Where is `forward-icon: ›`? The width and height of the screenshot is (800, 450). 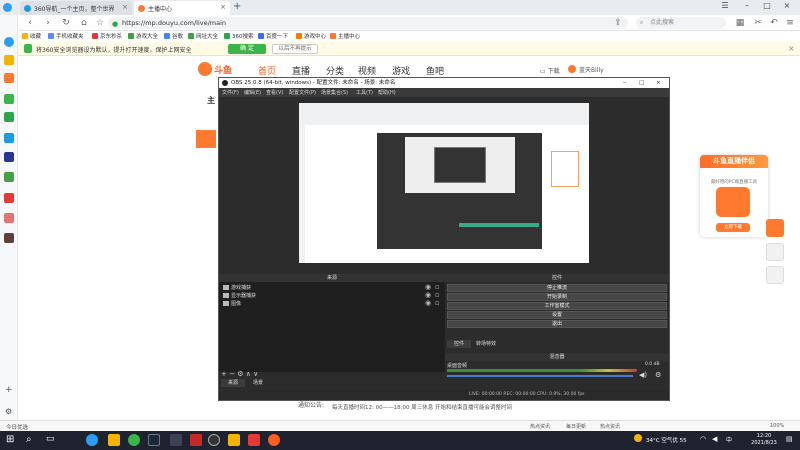
forward-icon: › is located at coordinates (48, 23).